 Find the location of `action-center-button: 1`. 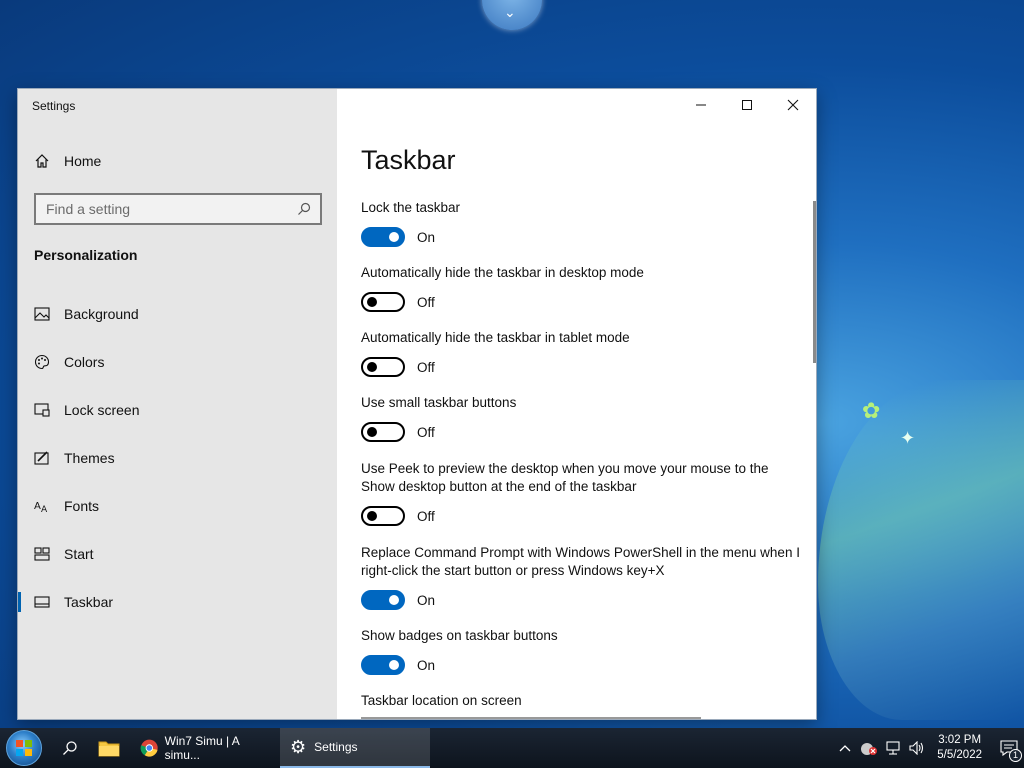

action-center-button: 1 is located at coordinates (1009, 748).